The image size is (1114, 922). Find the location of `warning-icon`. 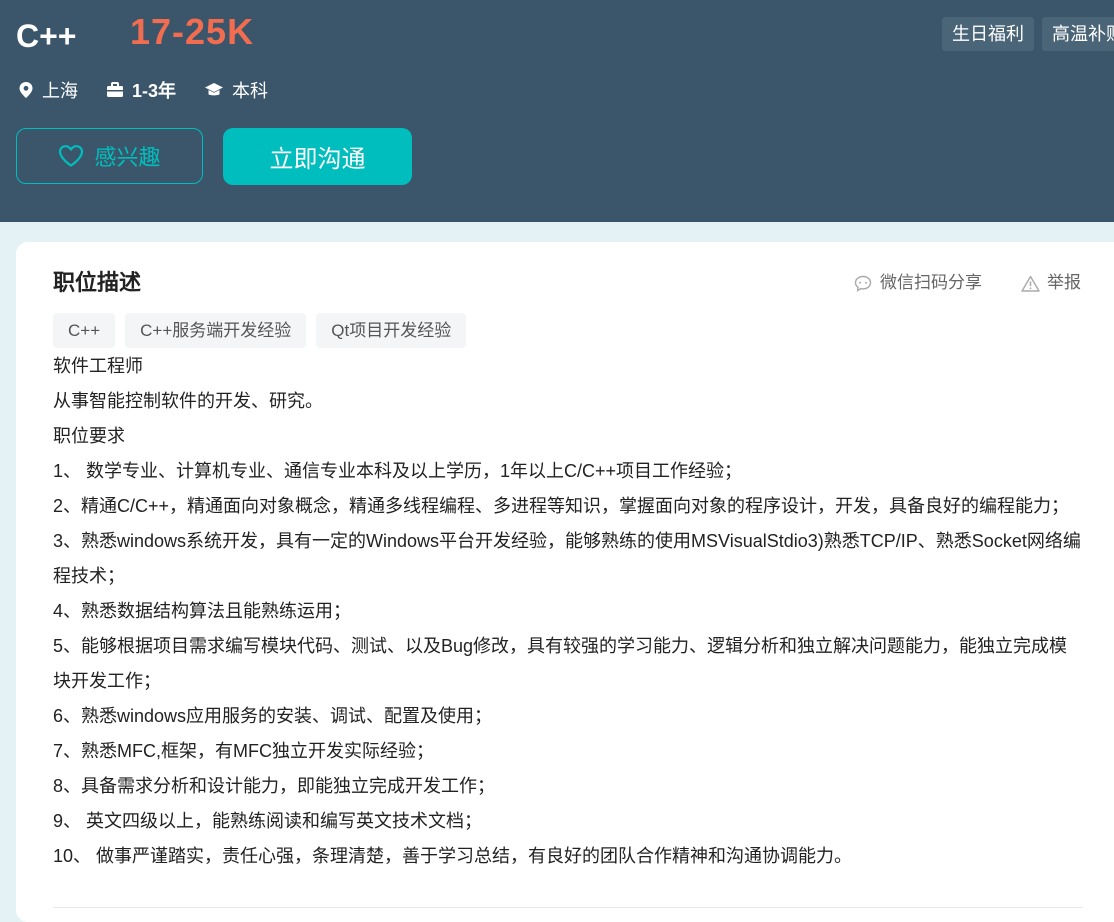

warning-icon is located at coordinates (1030, 283).